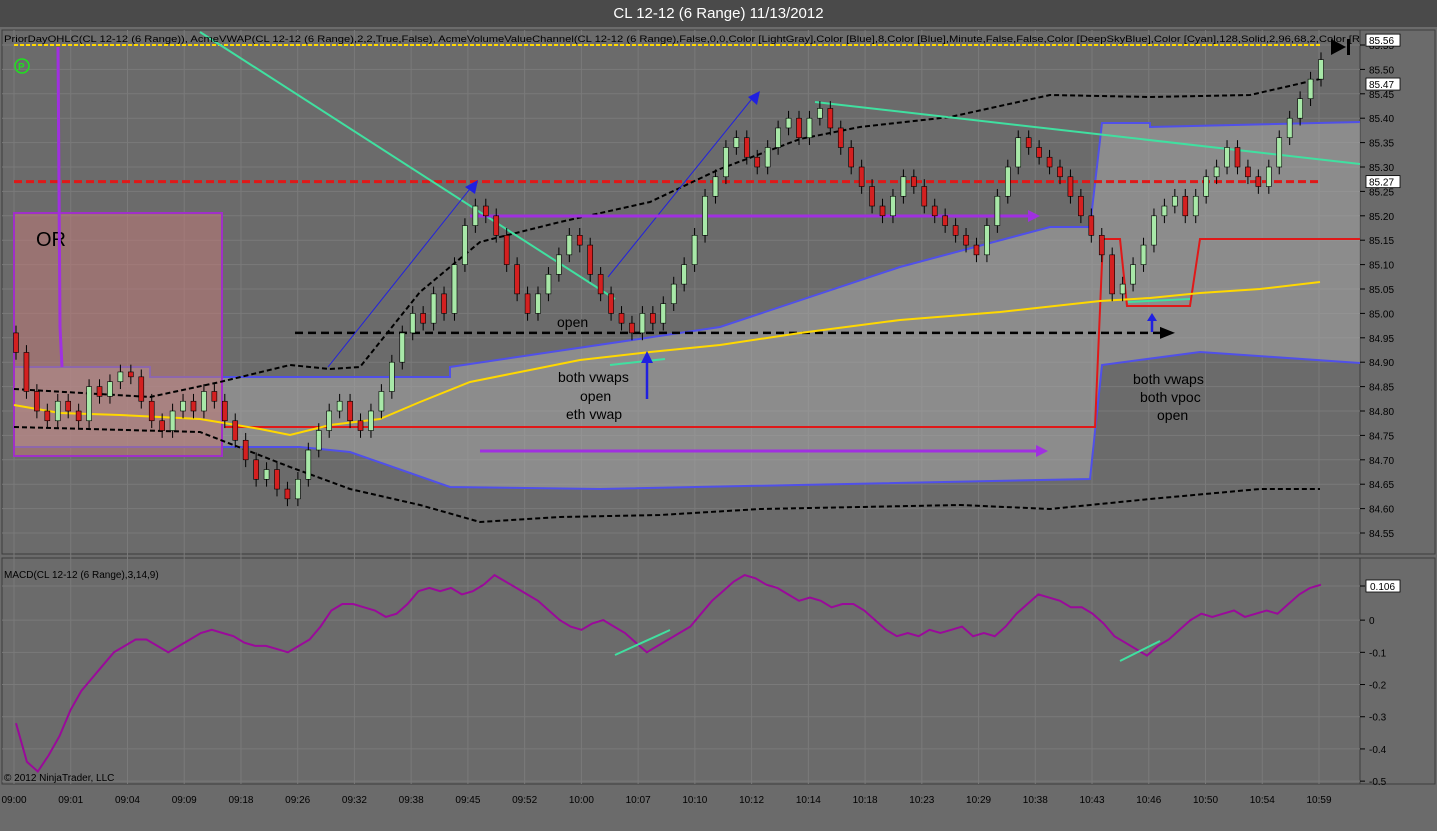 The width and height of the screenshot is (1437, 831). What do you see at coordinates (1381, 266) in the screenshot?
I see `price-tick-label: 85.10` at bounding box center [1381, 266].